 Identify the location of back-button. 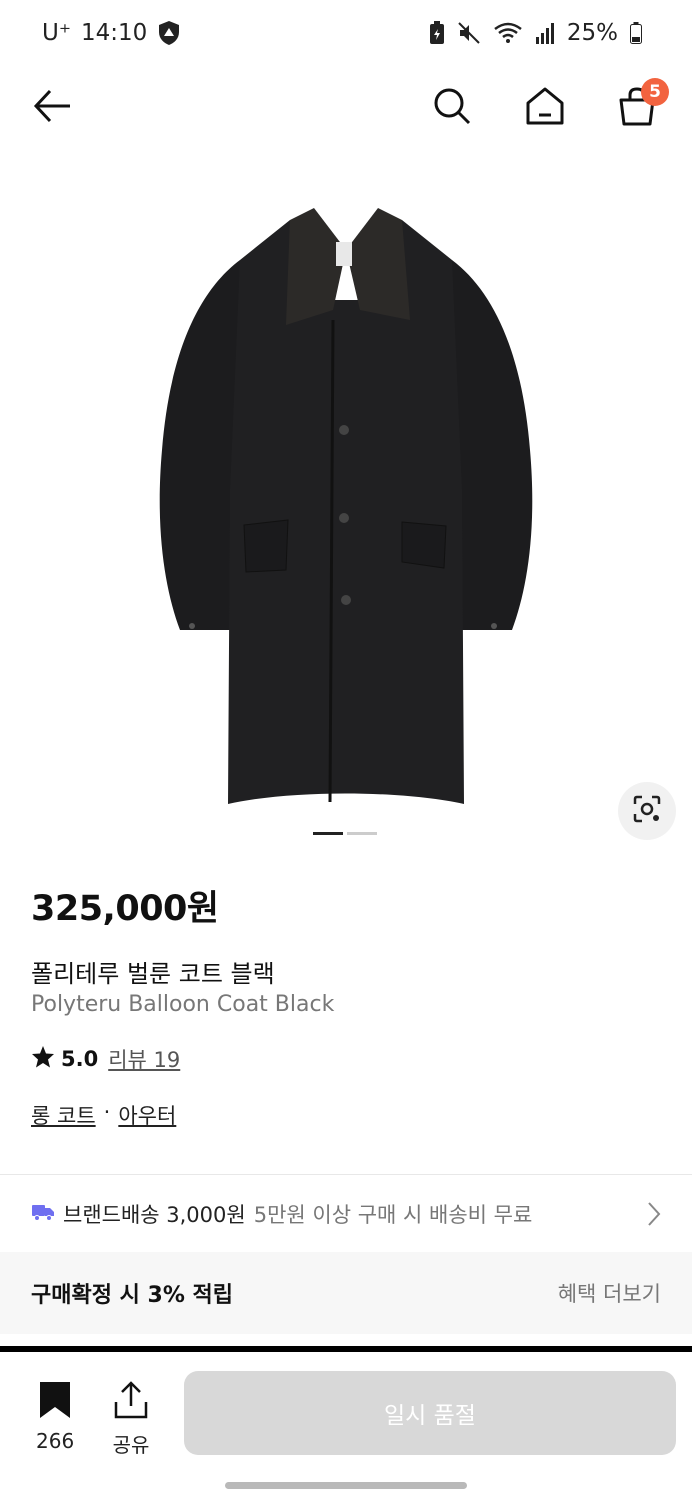
(52, 108).